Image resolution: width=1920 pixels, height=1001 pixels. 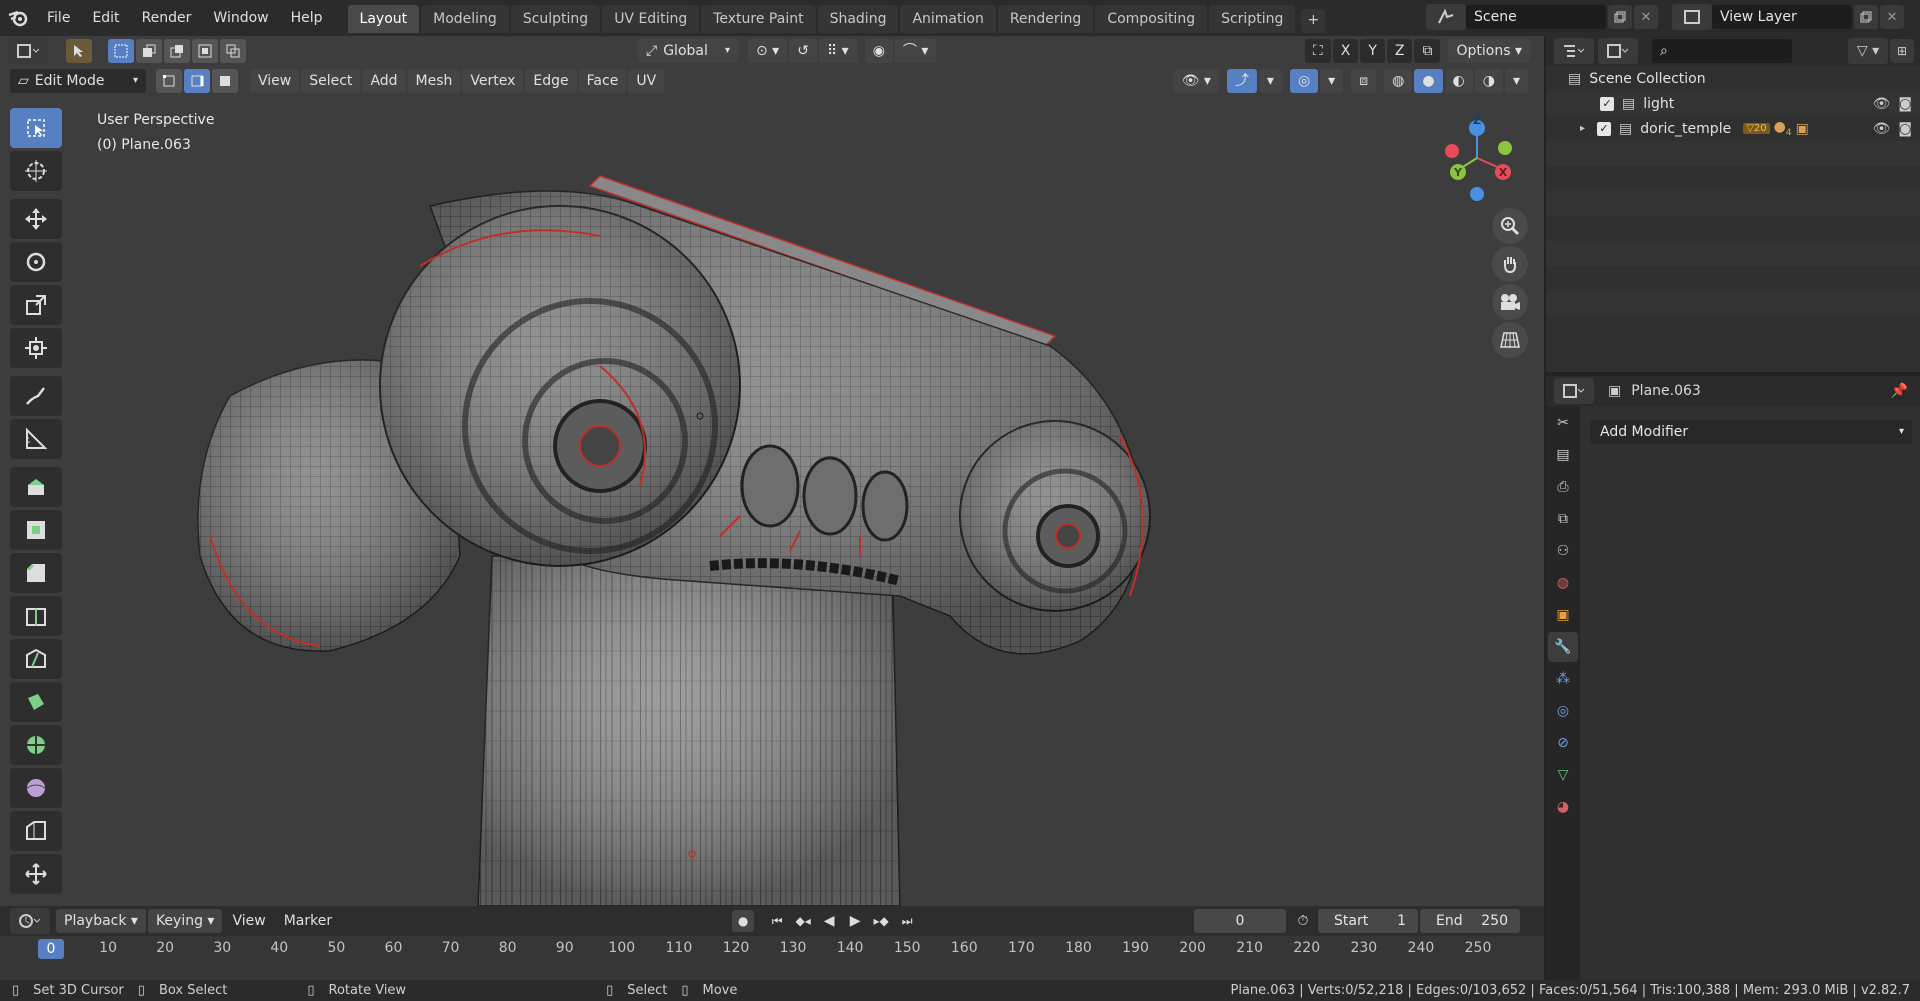 I want to click on cursor-tool-icon, so click(x=36, y=171).